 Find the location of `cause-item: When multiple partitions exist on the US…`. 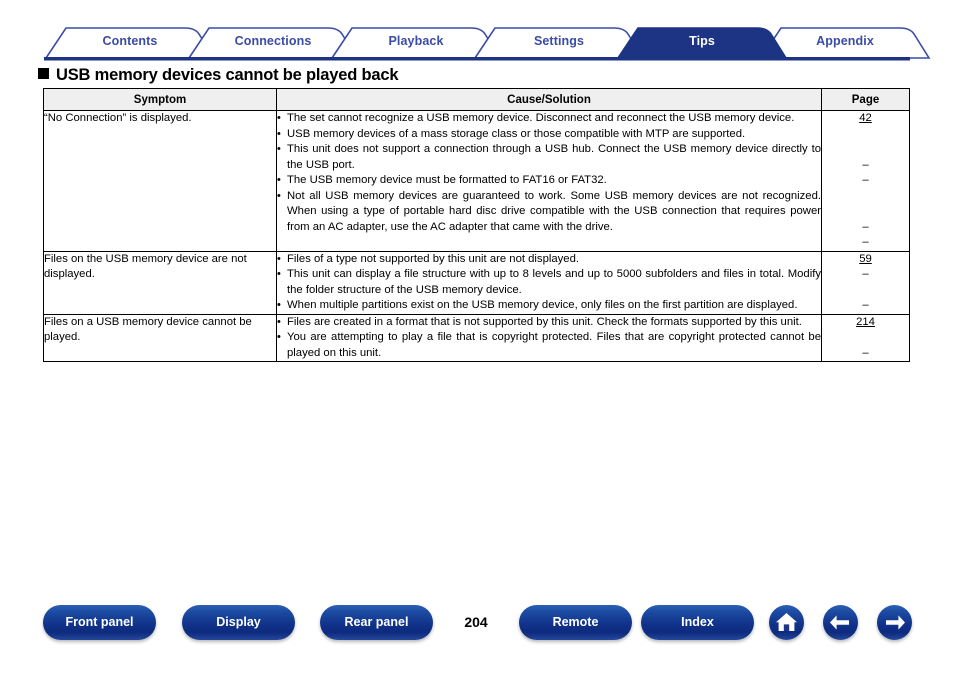

cause-item: When multiple partitions exist on the US… is located at coordinates (549, 306).